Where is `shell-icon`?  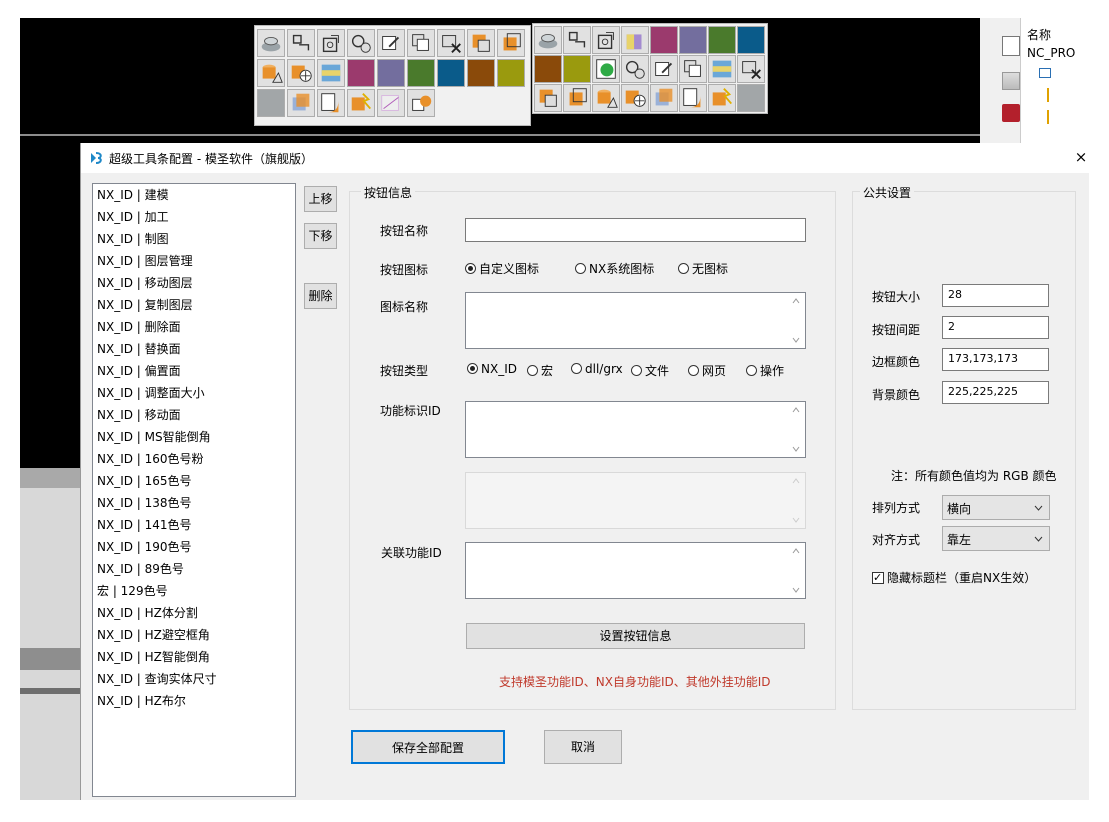 shell-icon is located at coordinates (548, 40).